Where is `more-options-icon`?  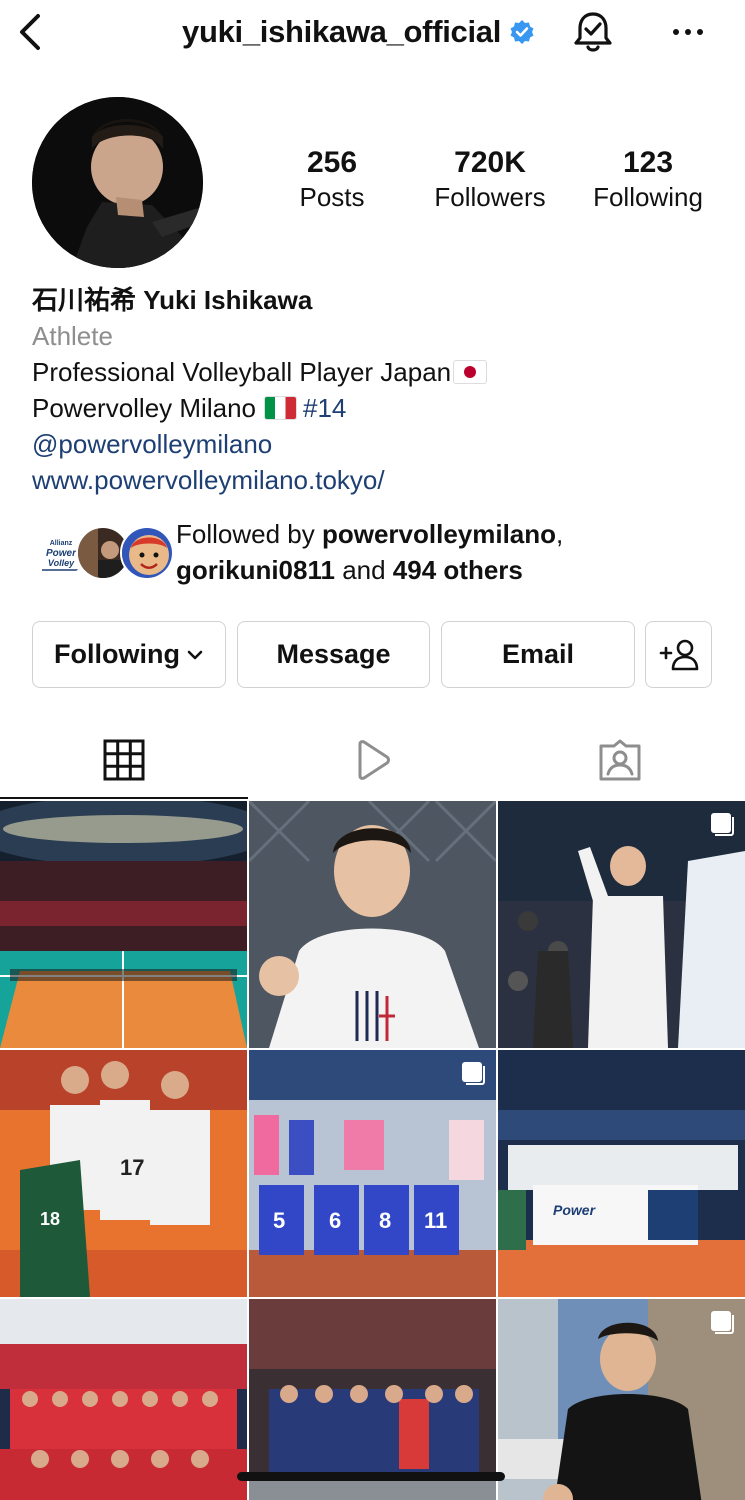 more-options-icon is located at coordinates (688, 32).